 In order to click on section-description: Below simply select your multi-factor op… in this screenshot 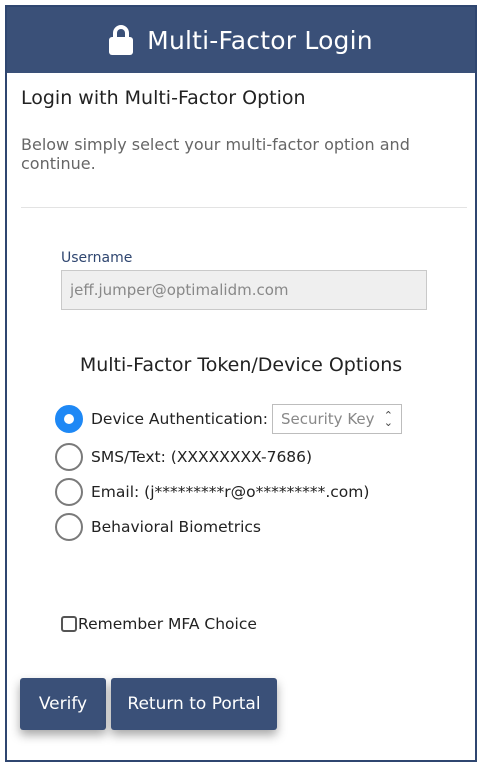, I will do `click(215, 154)`.